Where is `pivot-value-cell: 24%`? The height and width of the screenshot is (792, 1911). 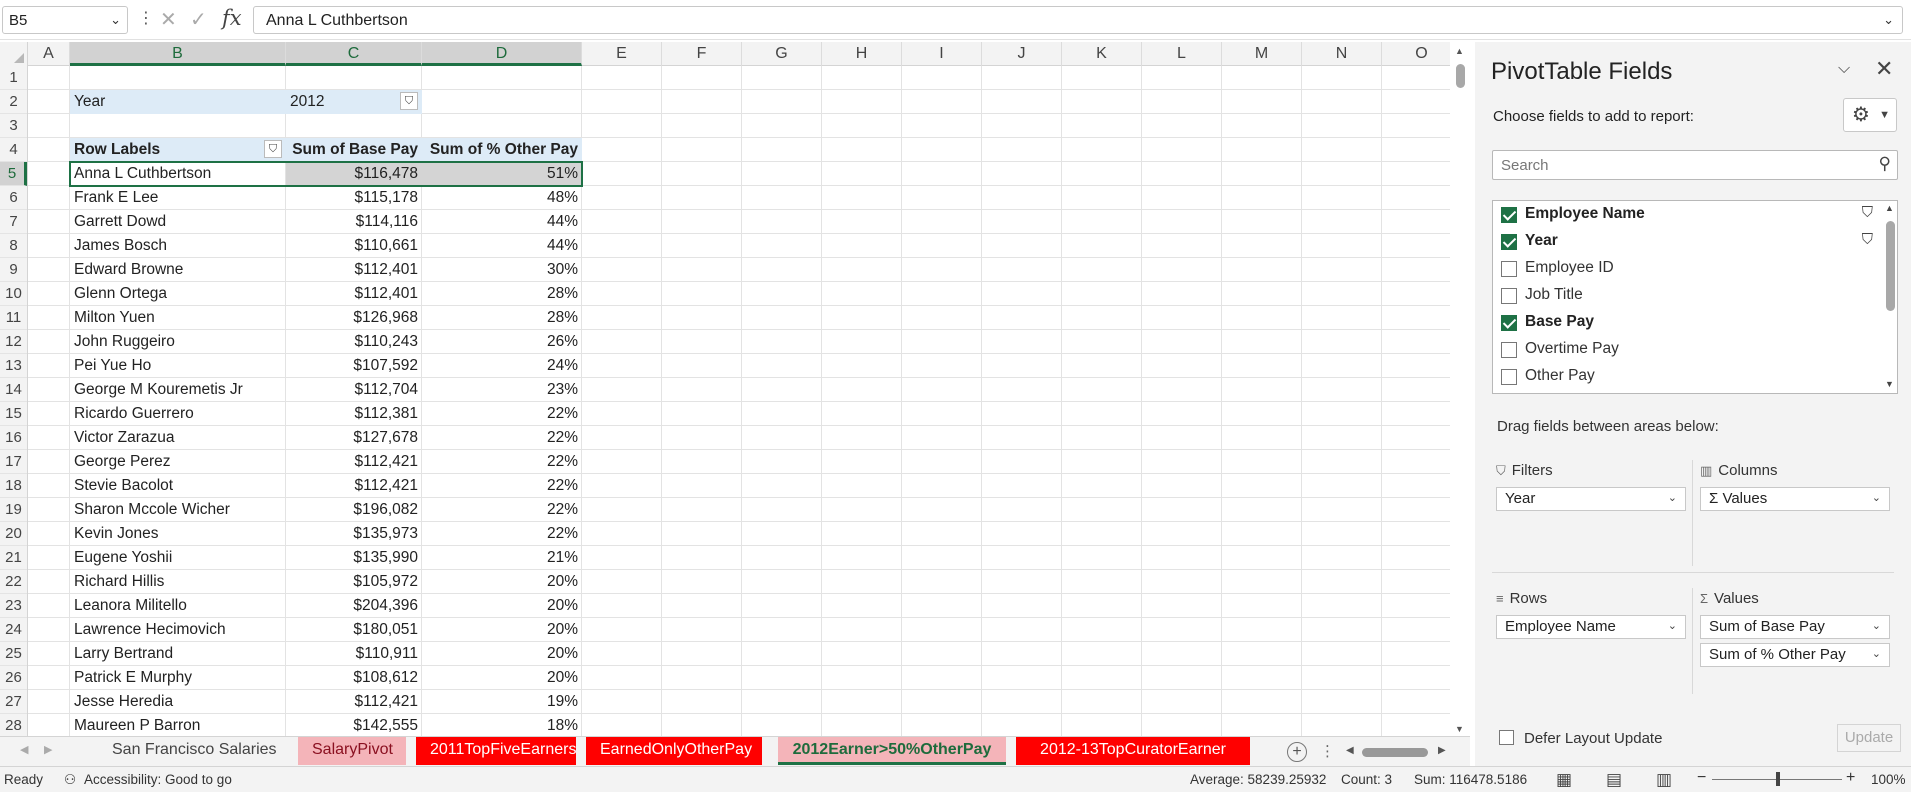 pivot-value-cell: 24% is located at coordinates (502, 366).